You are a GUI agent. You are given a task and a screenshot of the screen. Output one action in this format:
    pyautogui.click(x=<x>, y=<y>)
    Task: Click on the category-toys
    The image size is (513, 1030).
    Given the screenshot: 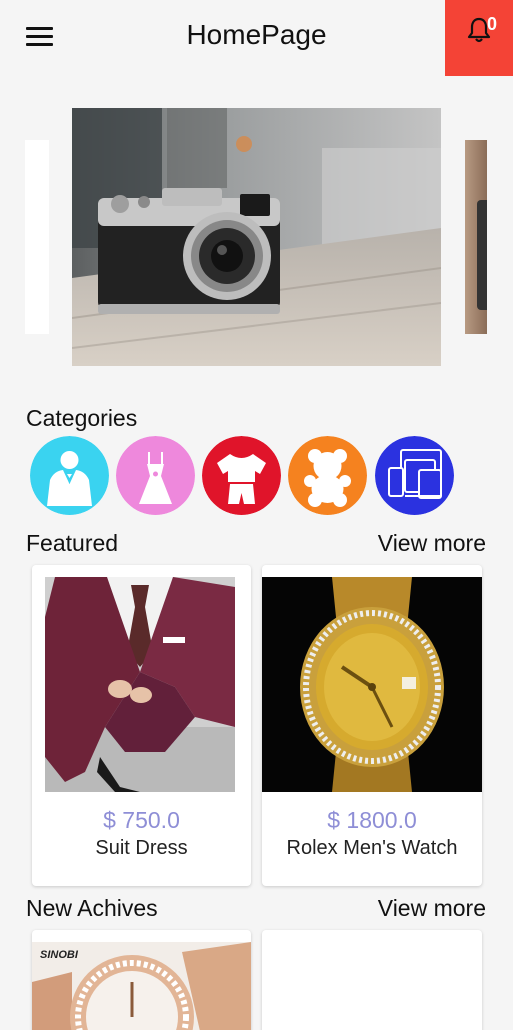 What is the action you would take?
    pyautogui.click(x=327, y=475)
    